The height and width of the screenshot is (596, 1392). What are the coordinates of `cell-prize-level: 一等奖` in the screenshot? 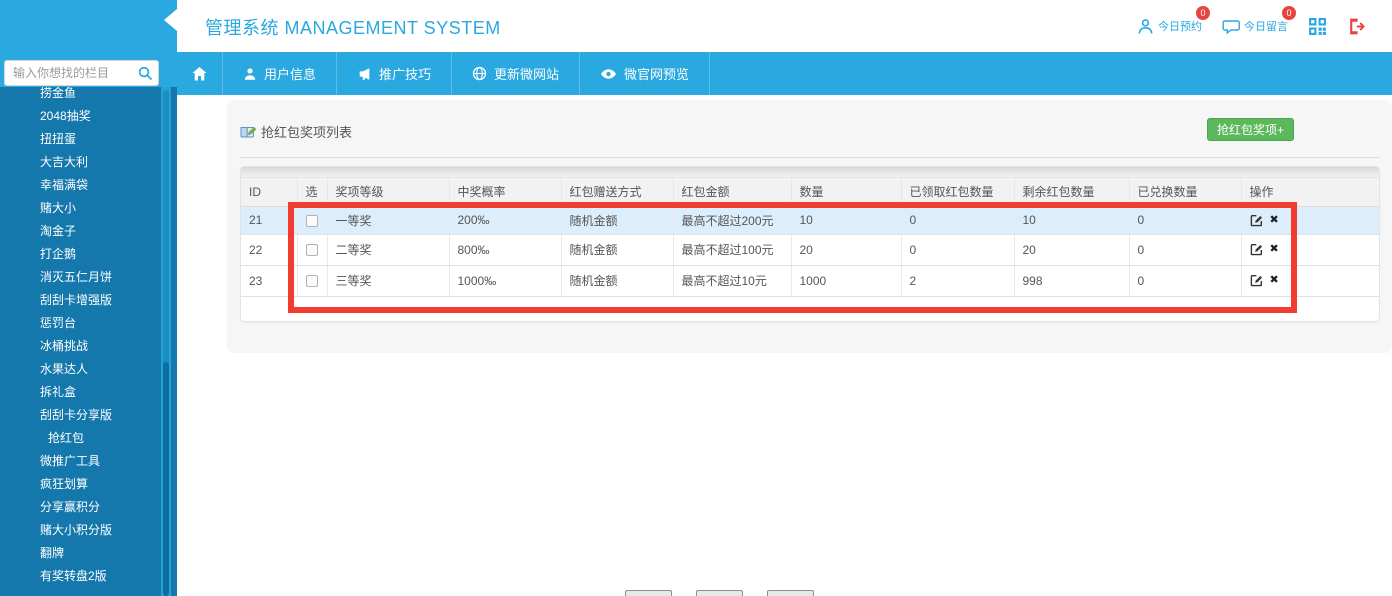 It's located at (388, 220).